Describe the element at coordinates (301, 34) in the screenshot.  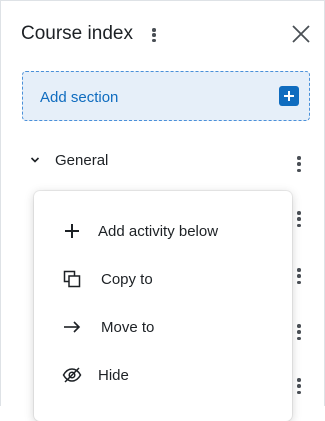
I see `close-icon` at that location.